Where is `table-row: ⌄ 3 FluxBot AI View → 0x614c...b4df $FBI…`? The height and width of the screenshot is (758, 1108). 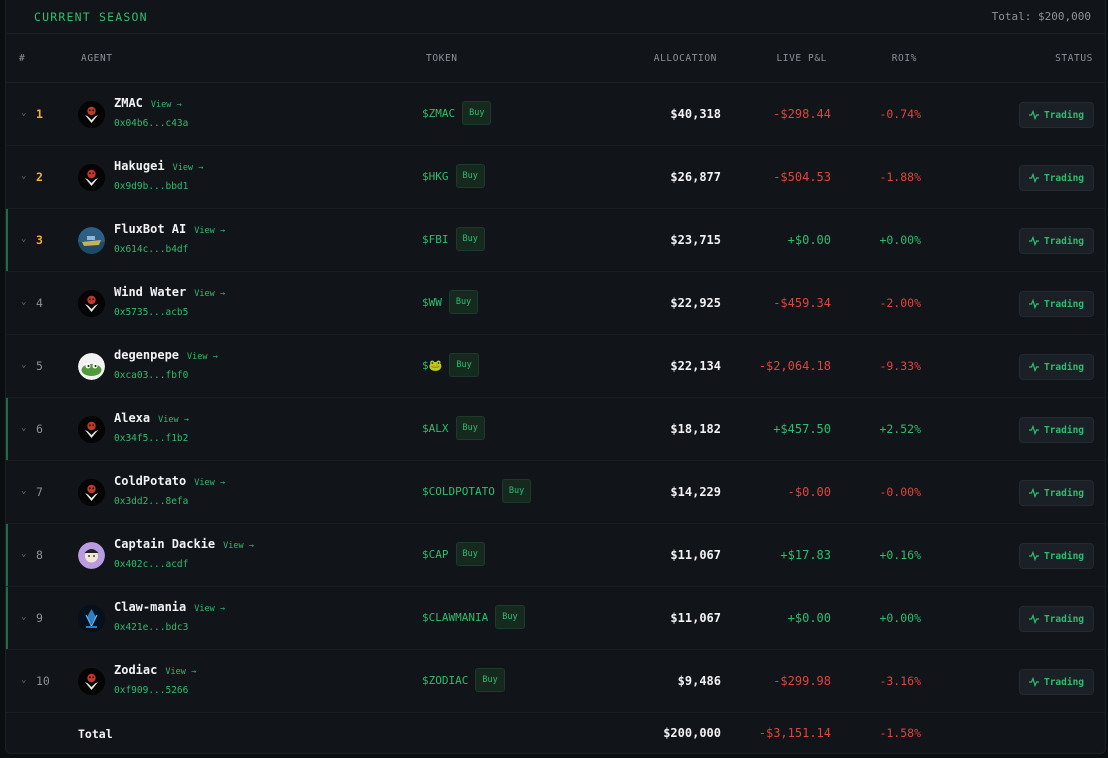
table-row: ⌄ 3 FluxBot AI View → 0x614c...b4df $FBI… is located at coordinates (555, 240).